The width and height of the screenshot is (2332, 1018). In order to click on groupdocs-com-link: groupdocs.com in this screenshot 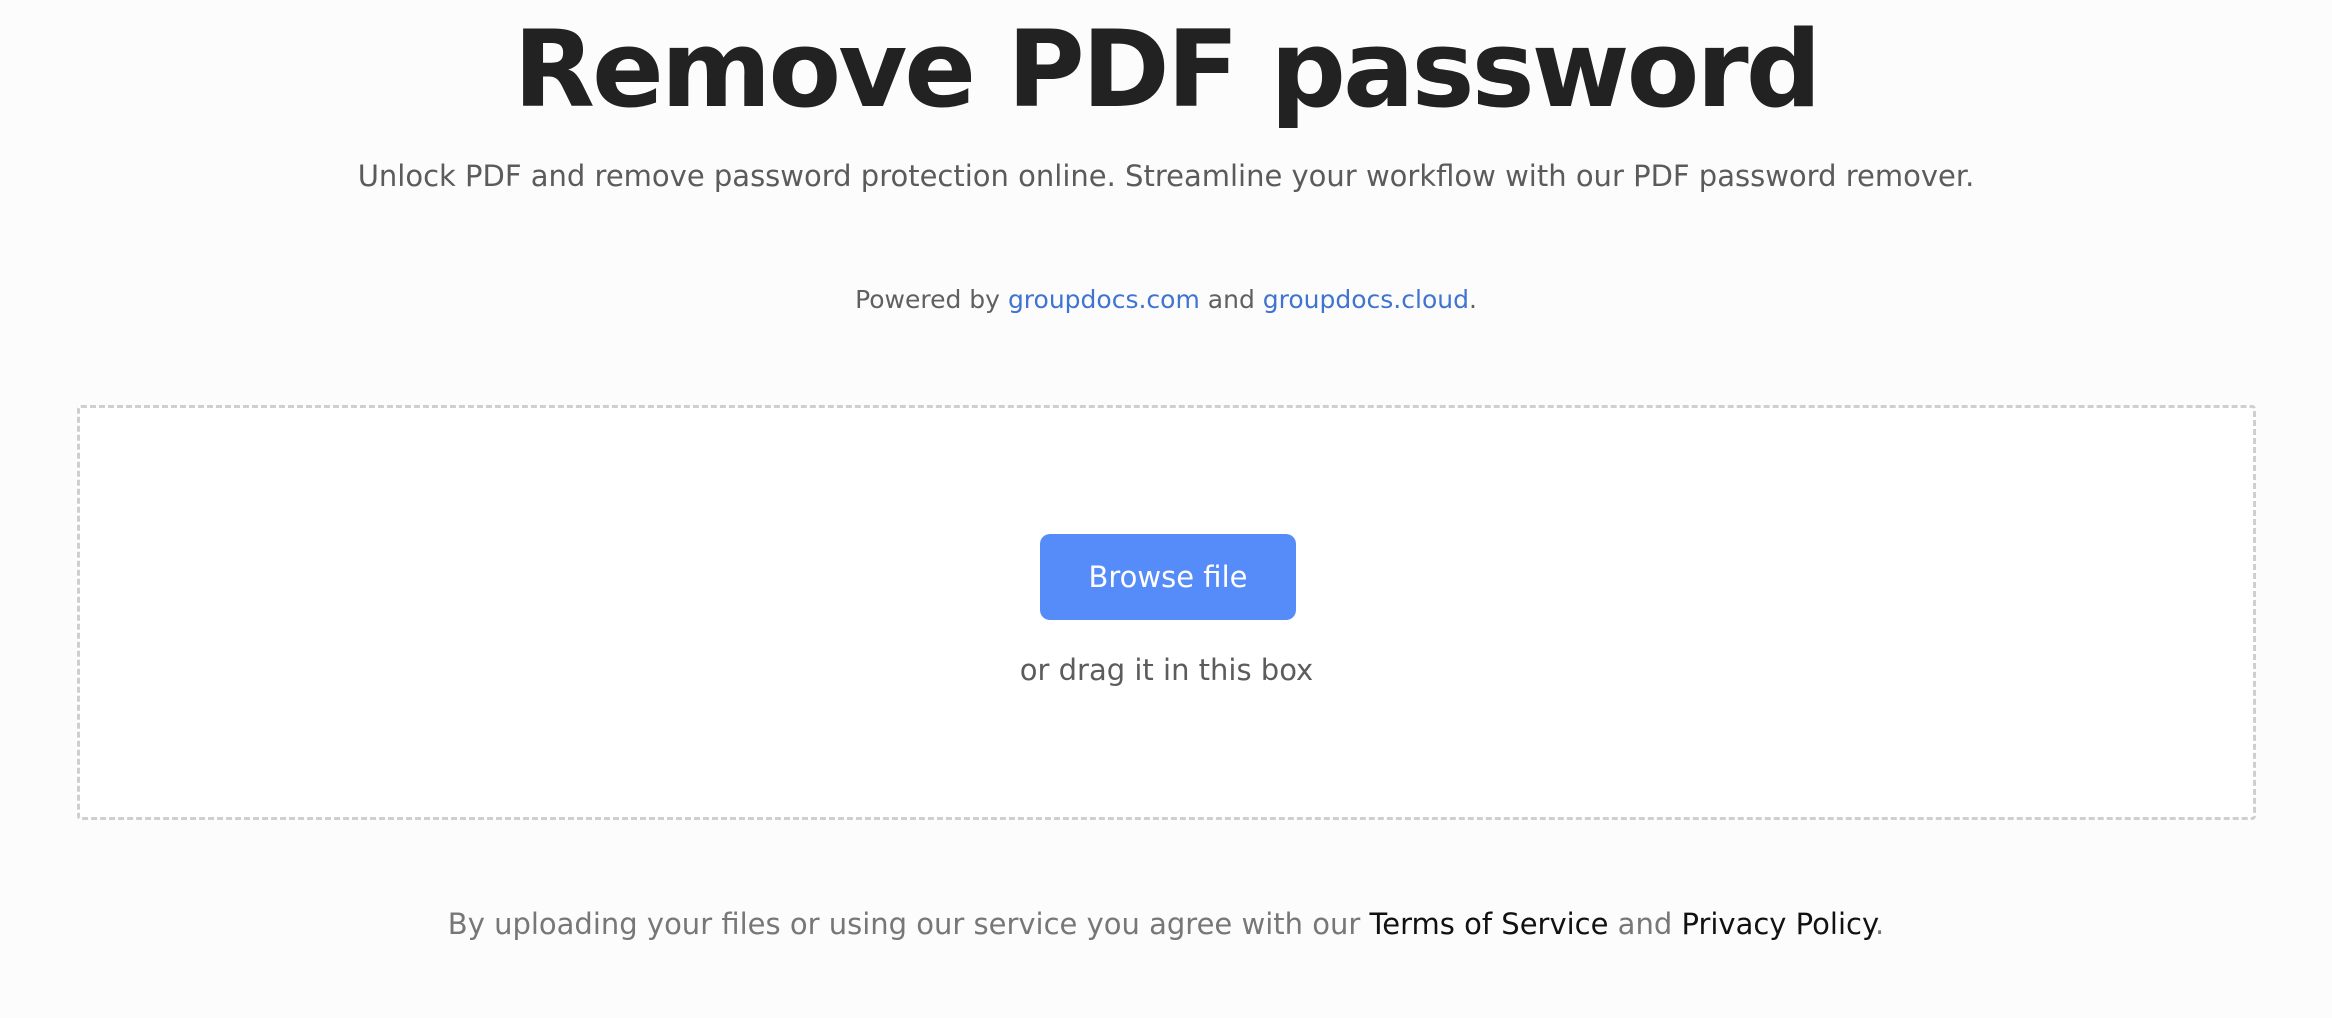, I will do `click(1104, 299)`.